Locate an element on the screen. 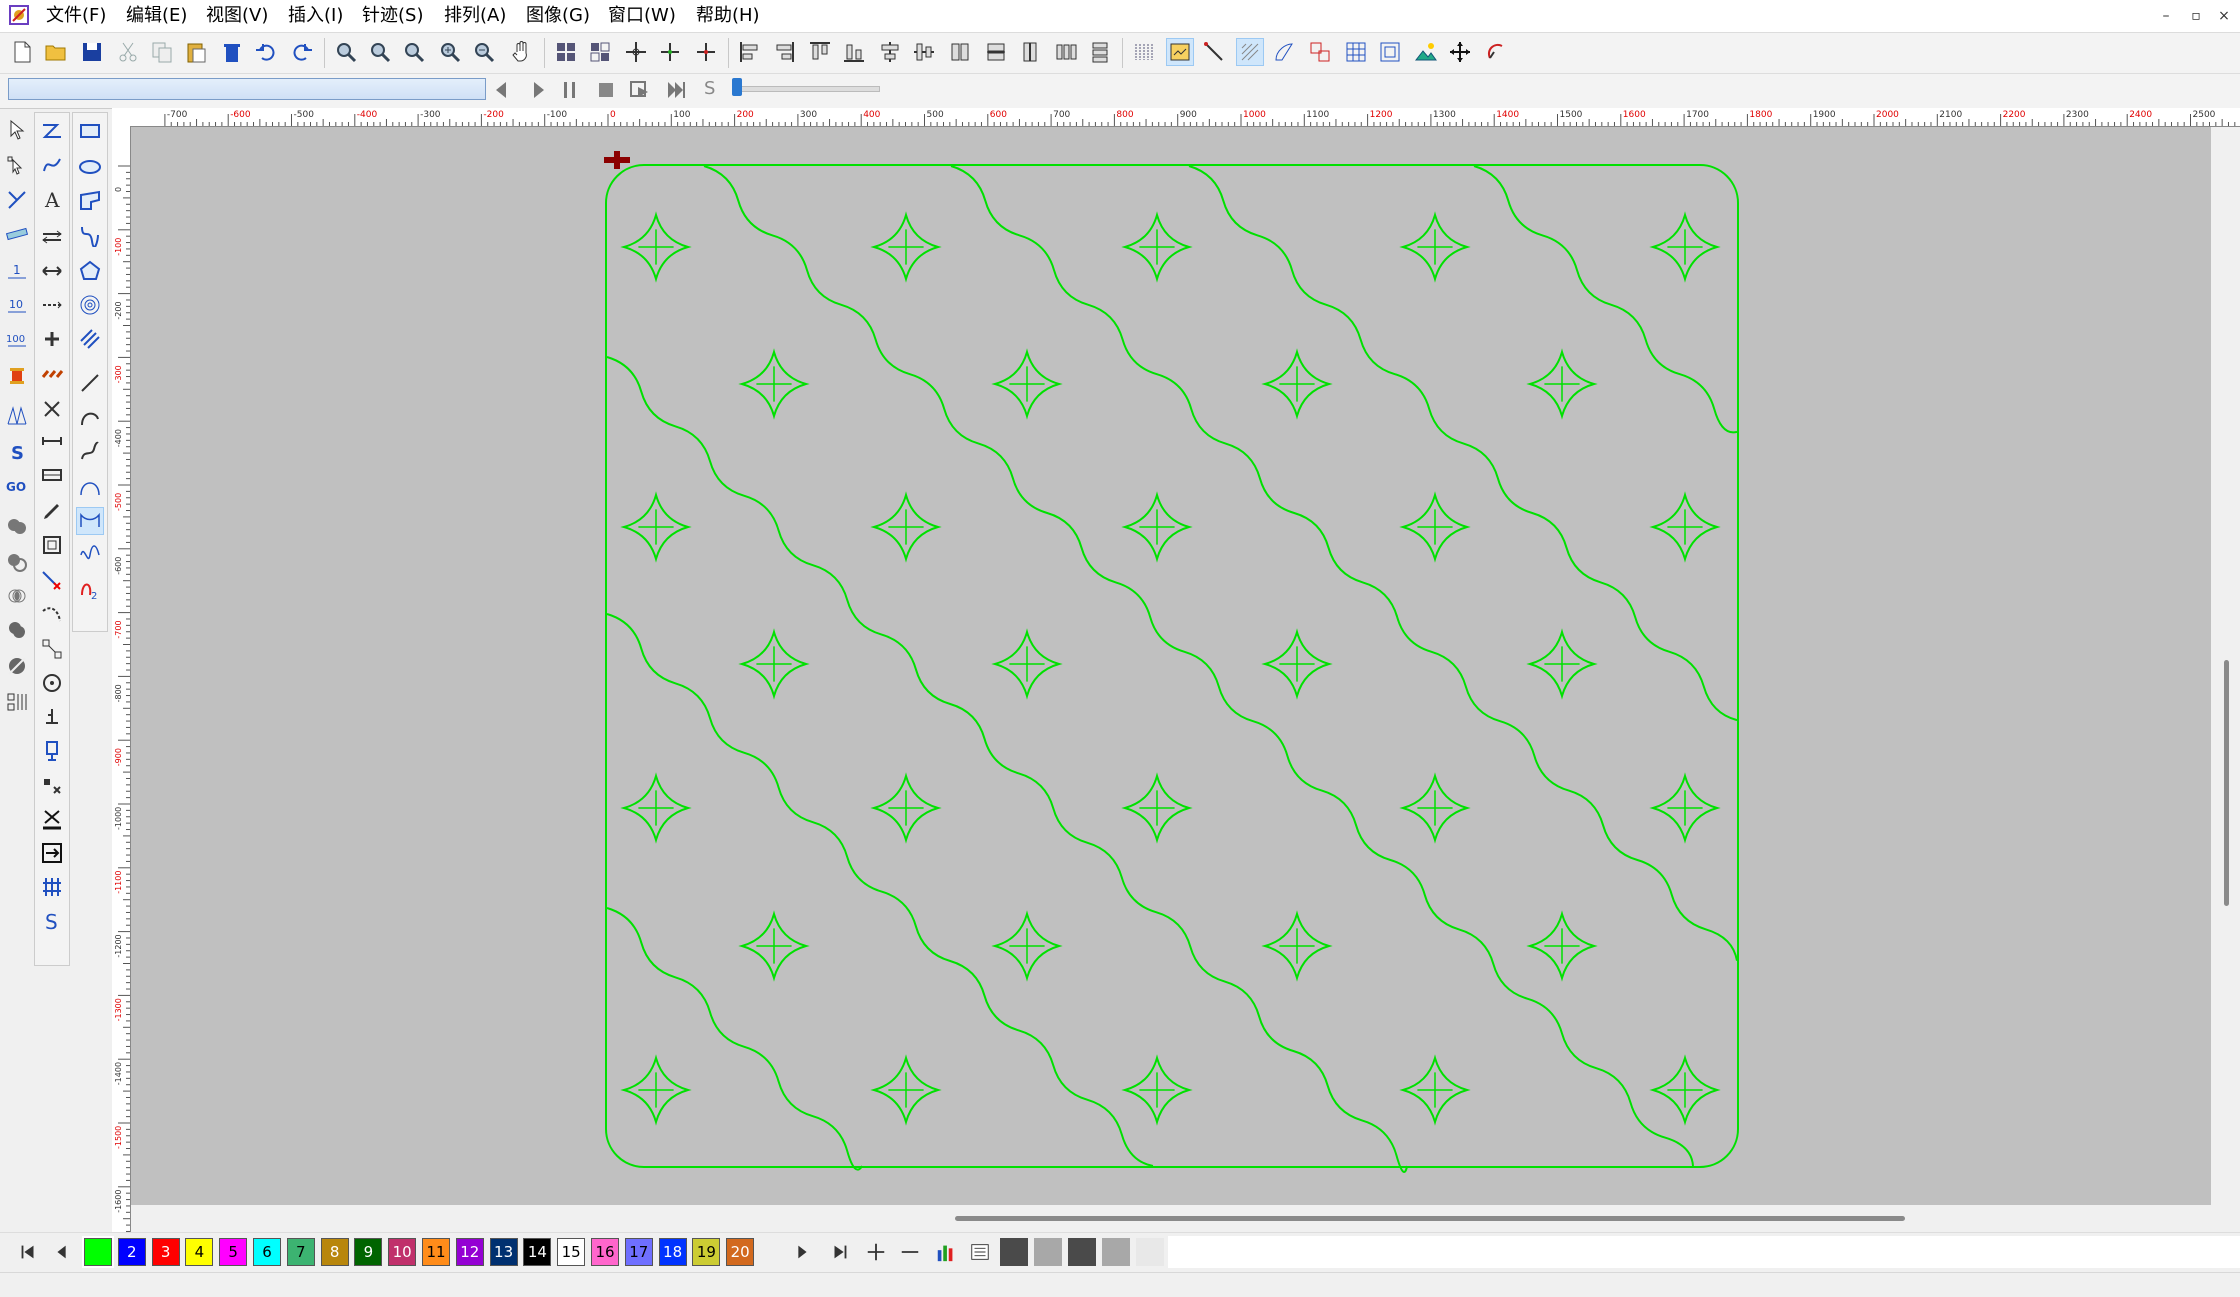 This screenshot has height=1297, width=2240. color-swatch-4: 4 is located at coordinates (199, 1252).